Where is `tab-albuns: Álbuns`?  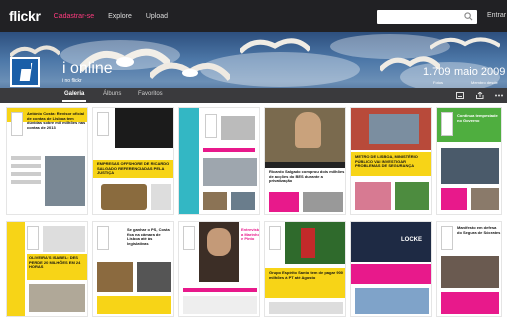 tab-albuns: Álbuns is located at coordinates (112, 94).